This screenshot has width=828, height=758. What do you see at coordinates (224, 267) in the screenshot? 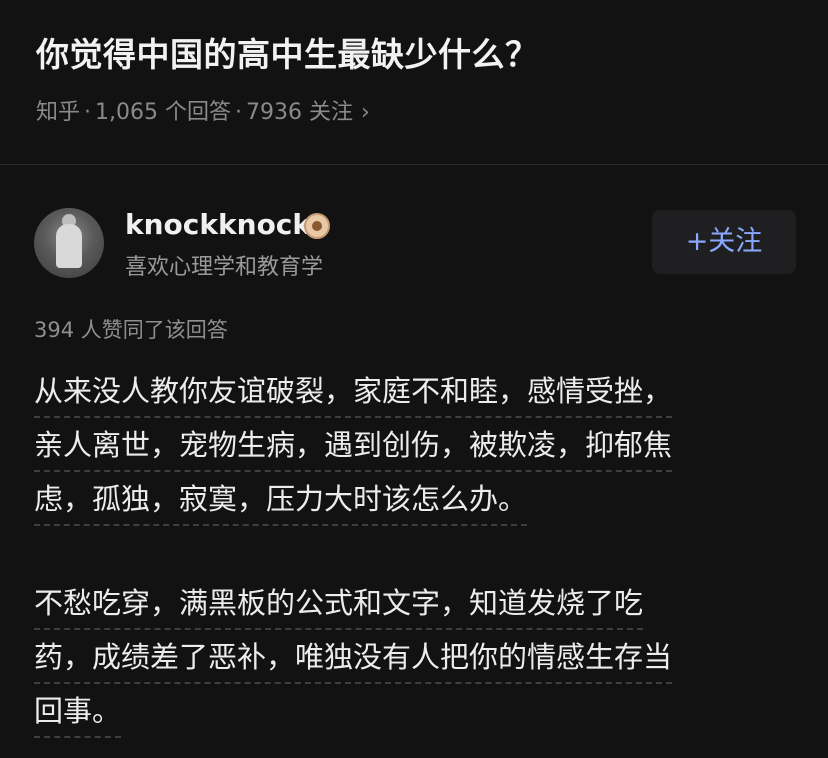
I see `author-bio: 喜欢心理学和教育学` at bounding box center [224, 267].